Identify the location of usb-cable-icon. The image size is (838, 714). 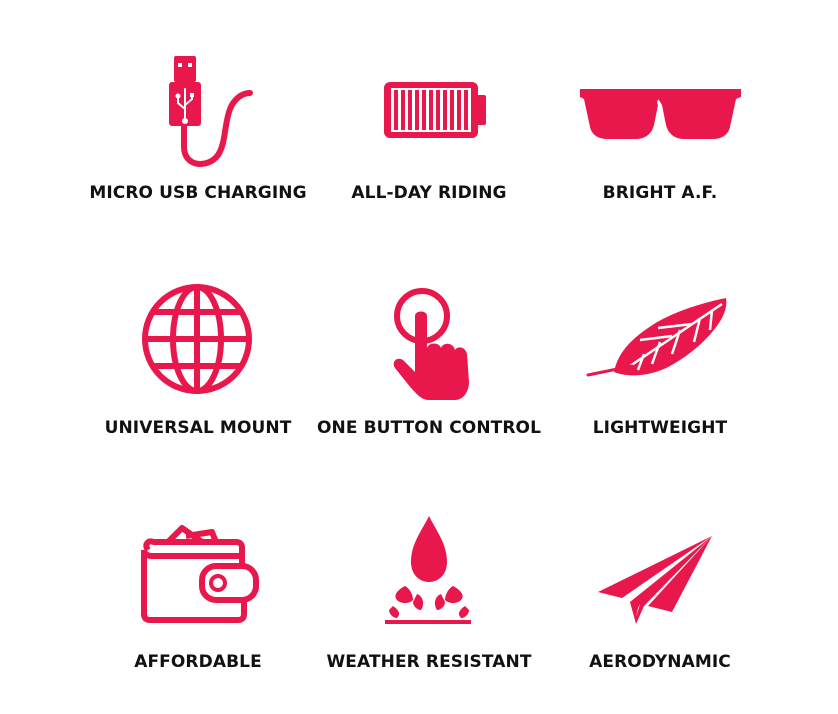
(198, 116).